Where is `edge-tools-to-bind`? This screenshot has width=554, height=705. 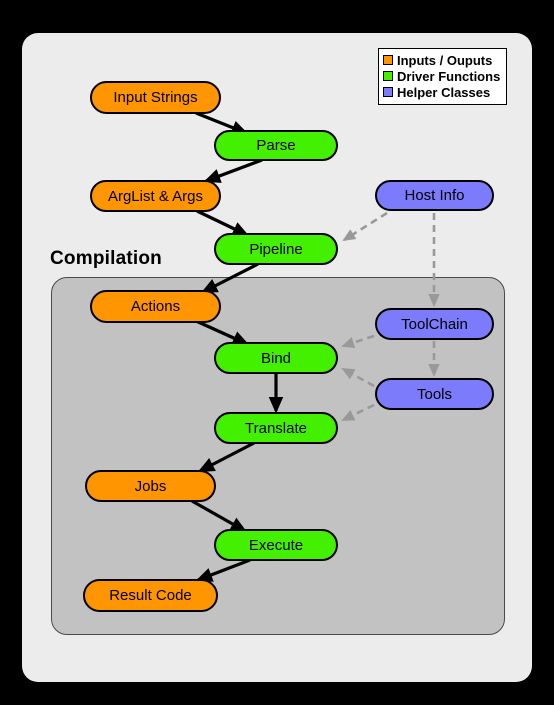 edge-tools-to-bind is located at coordinates (358, 377).